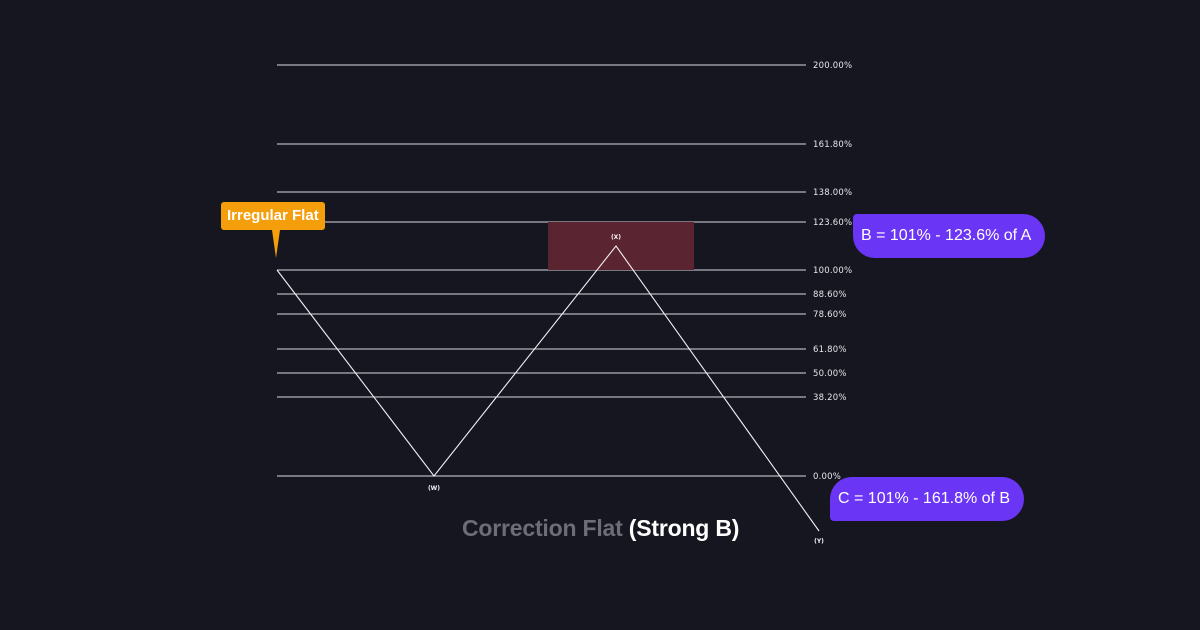 The width and height of the screenshot is (1200, 630). What do you see at coordinates (434, 488) in the screenshot?
I see `wave-label-w: (W)` at bounding box center [434, 488].